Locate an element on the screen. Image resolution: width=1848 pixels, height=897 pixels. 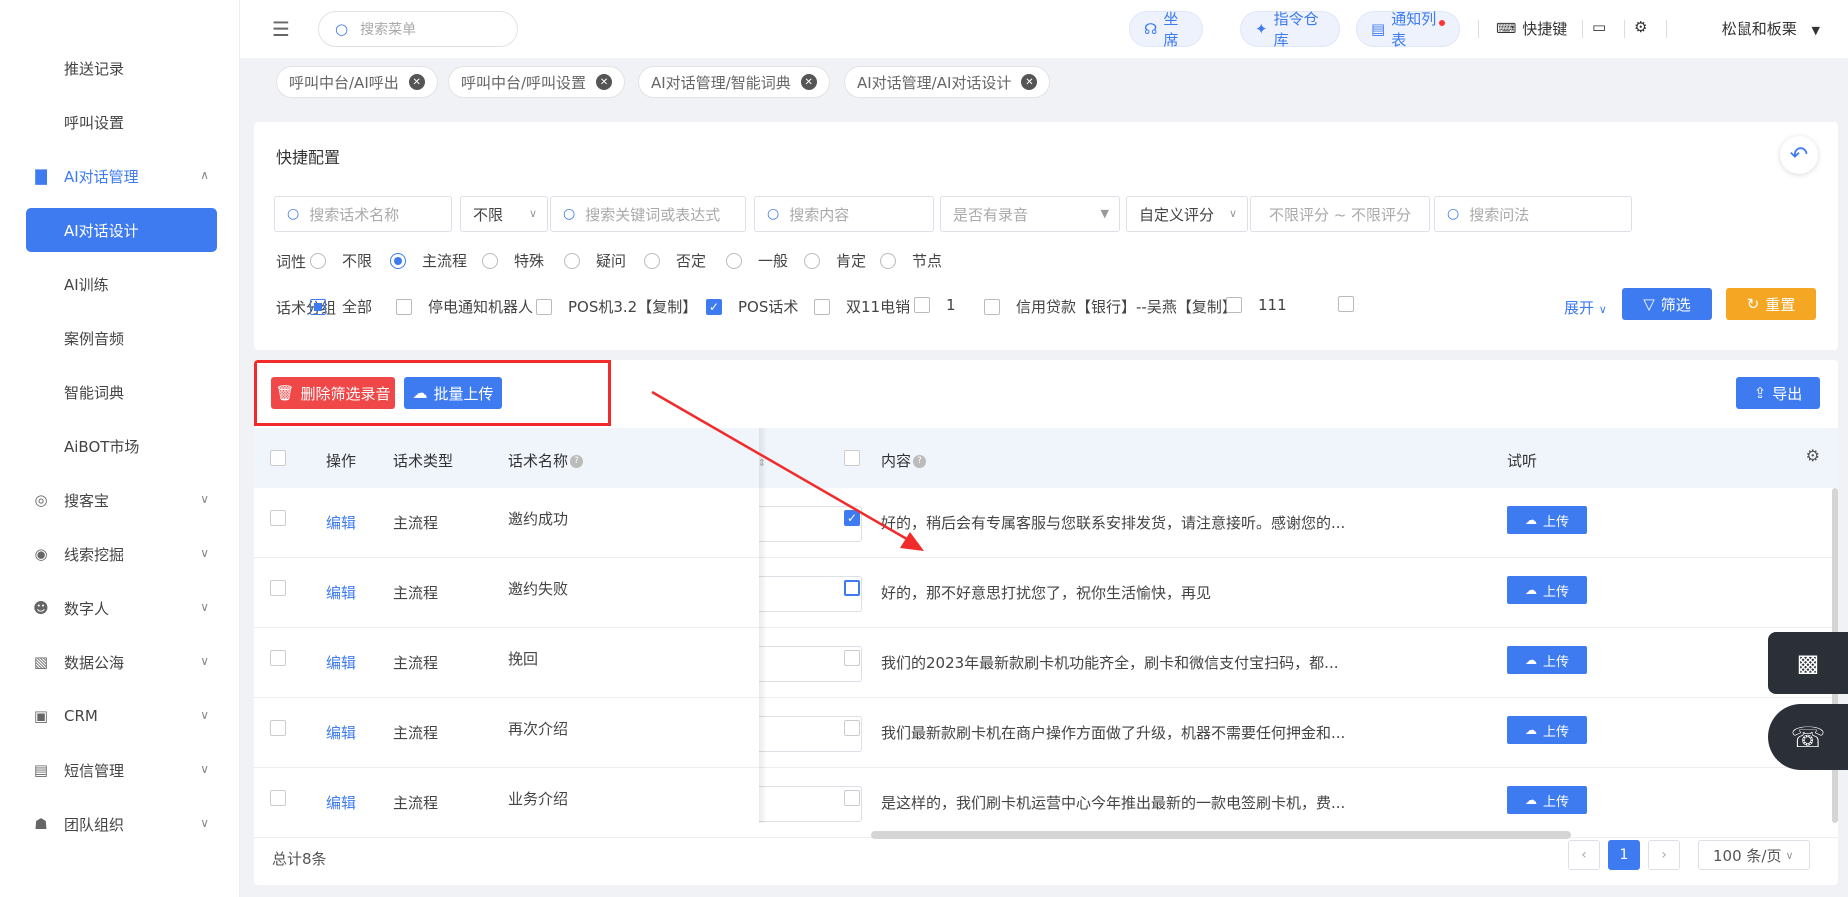
content-search-input: ○ 搜索内容 is located at coordinates (844, 214).